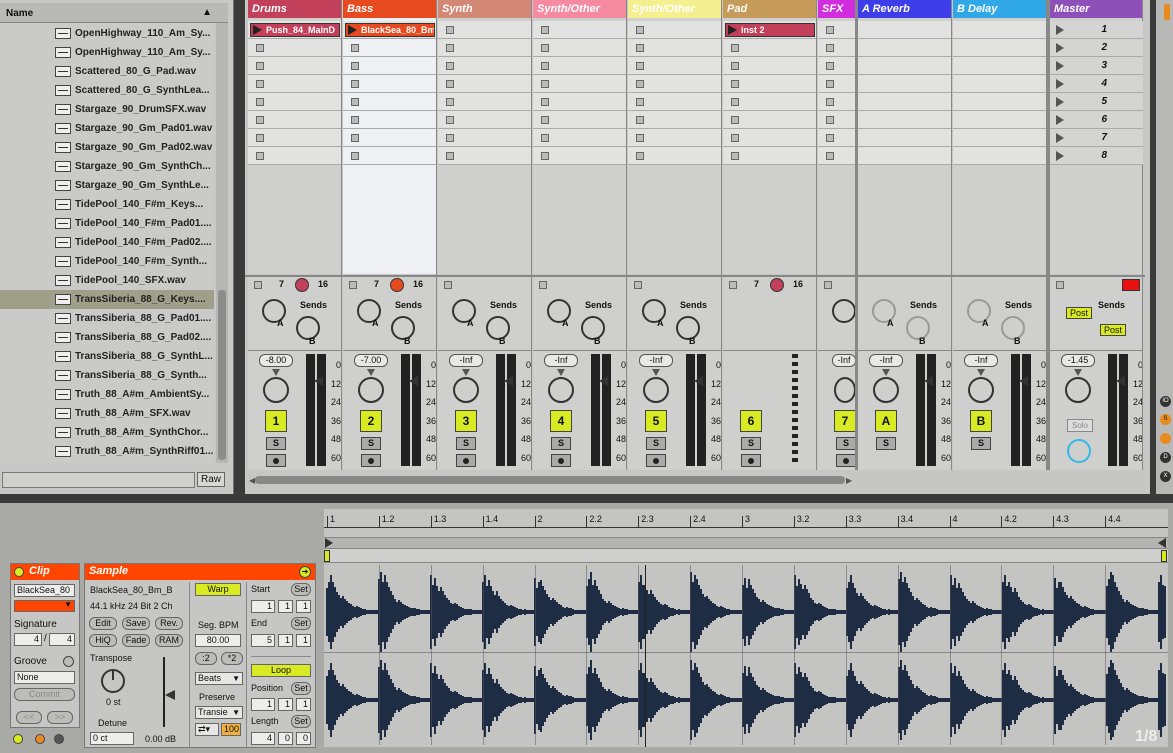 This screenshot has width=1173, height=753. I want to click on loop-button: Loop, so click(281, 670).